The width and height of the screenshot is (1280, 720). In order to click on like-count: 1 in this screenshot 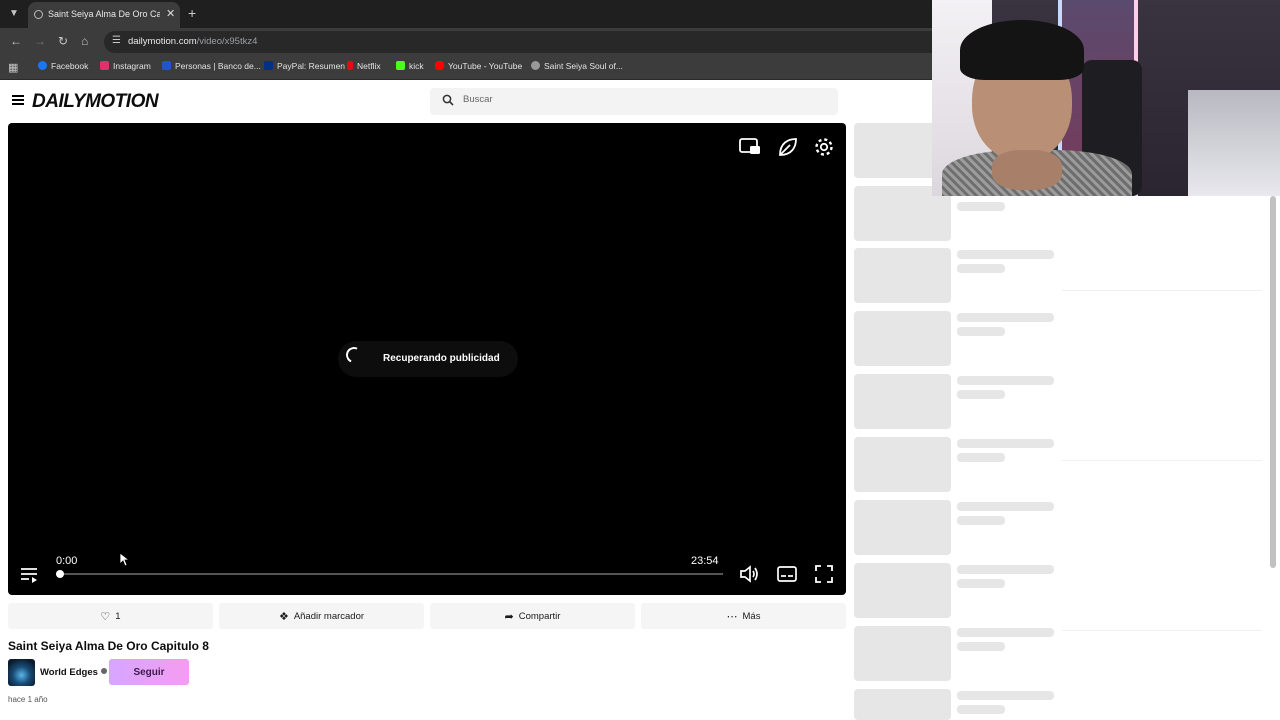, I will do `click(118, 616)`.